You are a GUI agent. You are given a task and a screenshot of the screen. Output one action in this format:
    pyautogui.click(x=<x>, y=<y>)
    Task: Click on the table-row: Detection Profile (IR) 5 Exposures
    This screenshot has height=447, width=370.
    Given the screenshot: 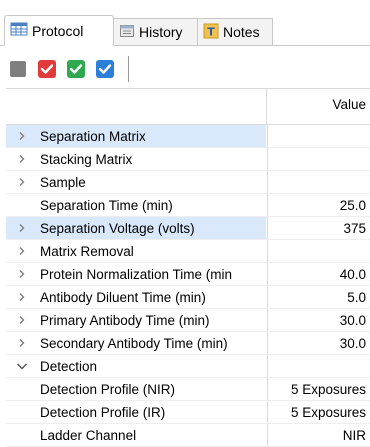 What is the action you would take?
    pyautogui.click(x=188, y=412)
    